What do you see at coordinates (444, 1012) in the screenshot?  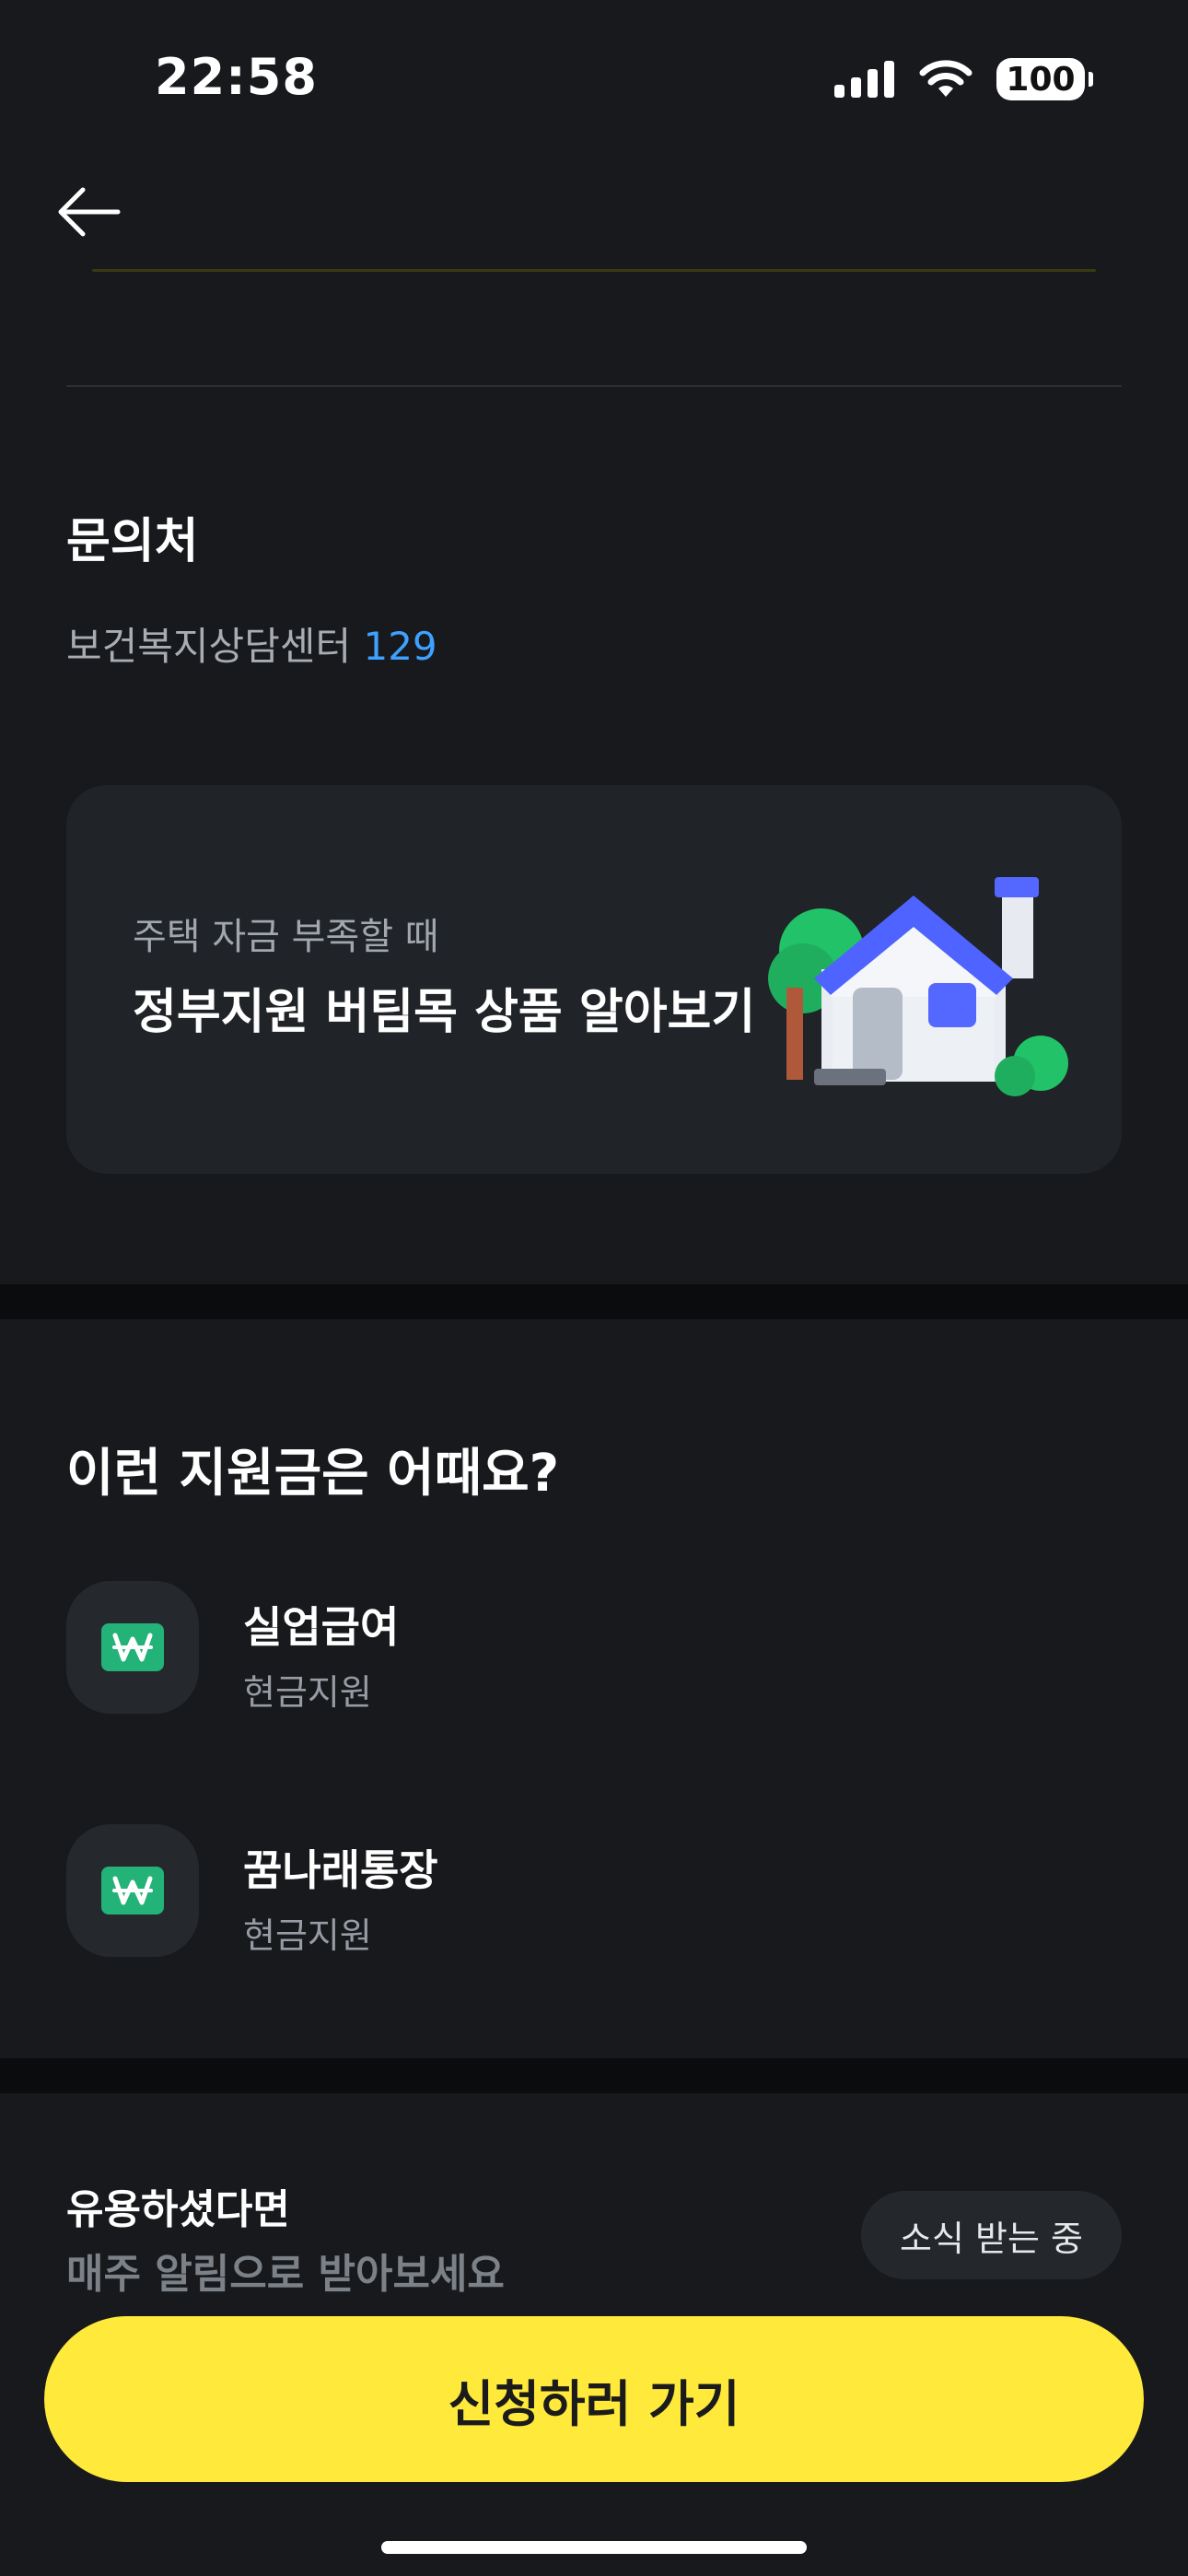 I see `promo-card-title: 정부지원 버팀목 상품 알아보기` at bounding box center [444, 1012].